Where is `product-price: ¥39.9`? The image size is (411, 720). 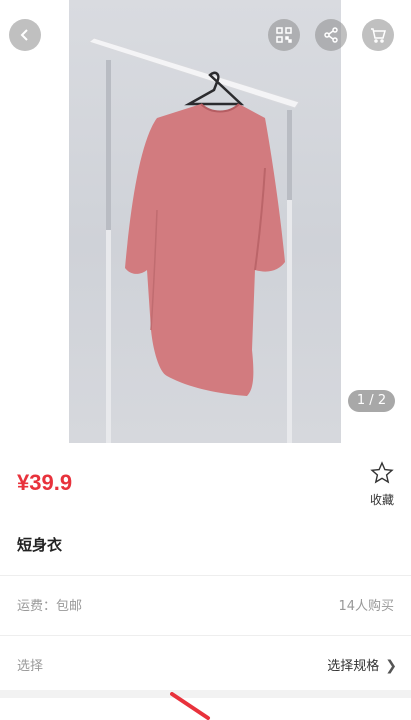 product-price: ¥39.9 is located at coordinates (45, 482).